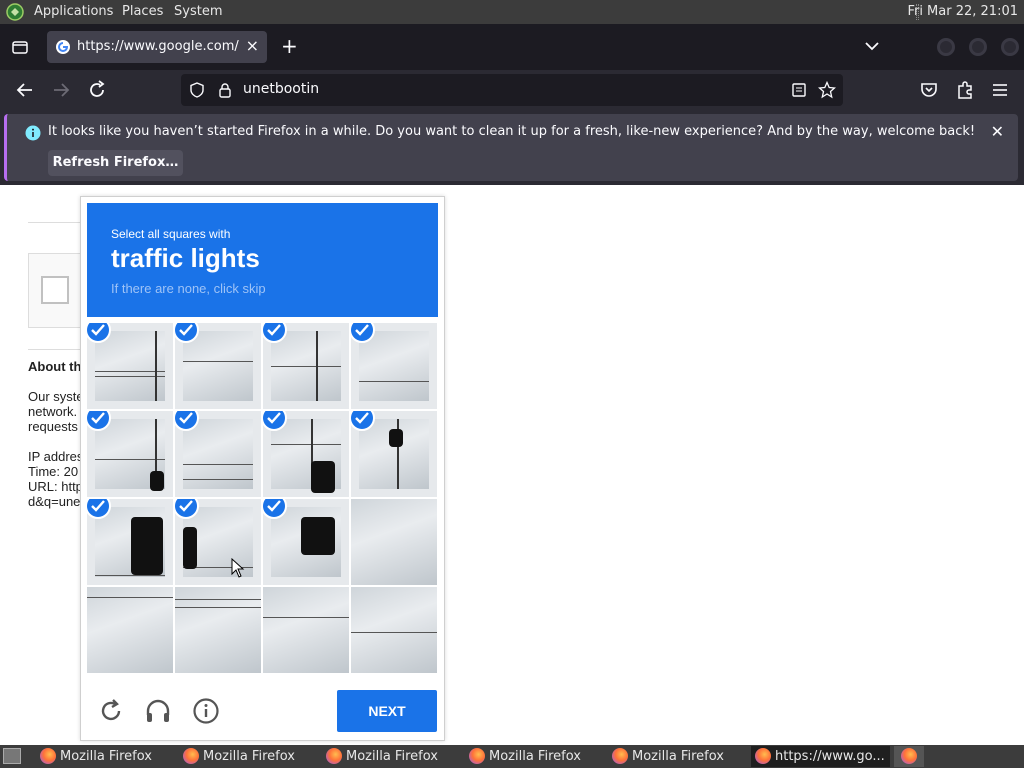 This screenshot has width=1024, height=768. Describe the element at coordinates (55, 290) in the screenshot. I see `recaptcha-checkbox` at that location.